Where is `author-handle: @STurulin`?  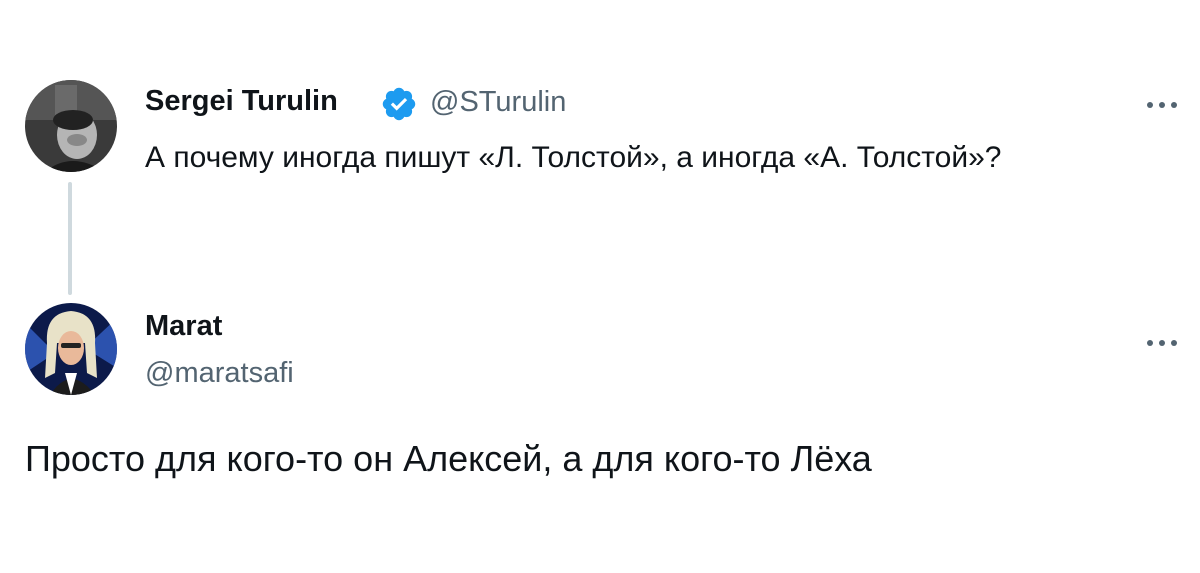 author-handle: @STurulin is located at coordinates (498, 102).